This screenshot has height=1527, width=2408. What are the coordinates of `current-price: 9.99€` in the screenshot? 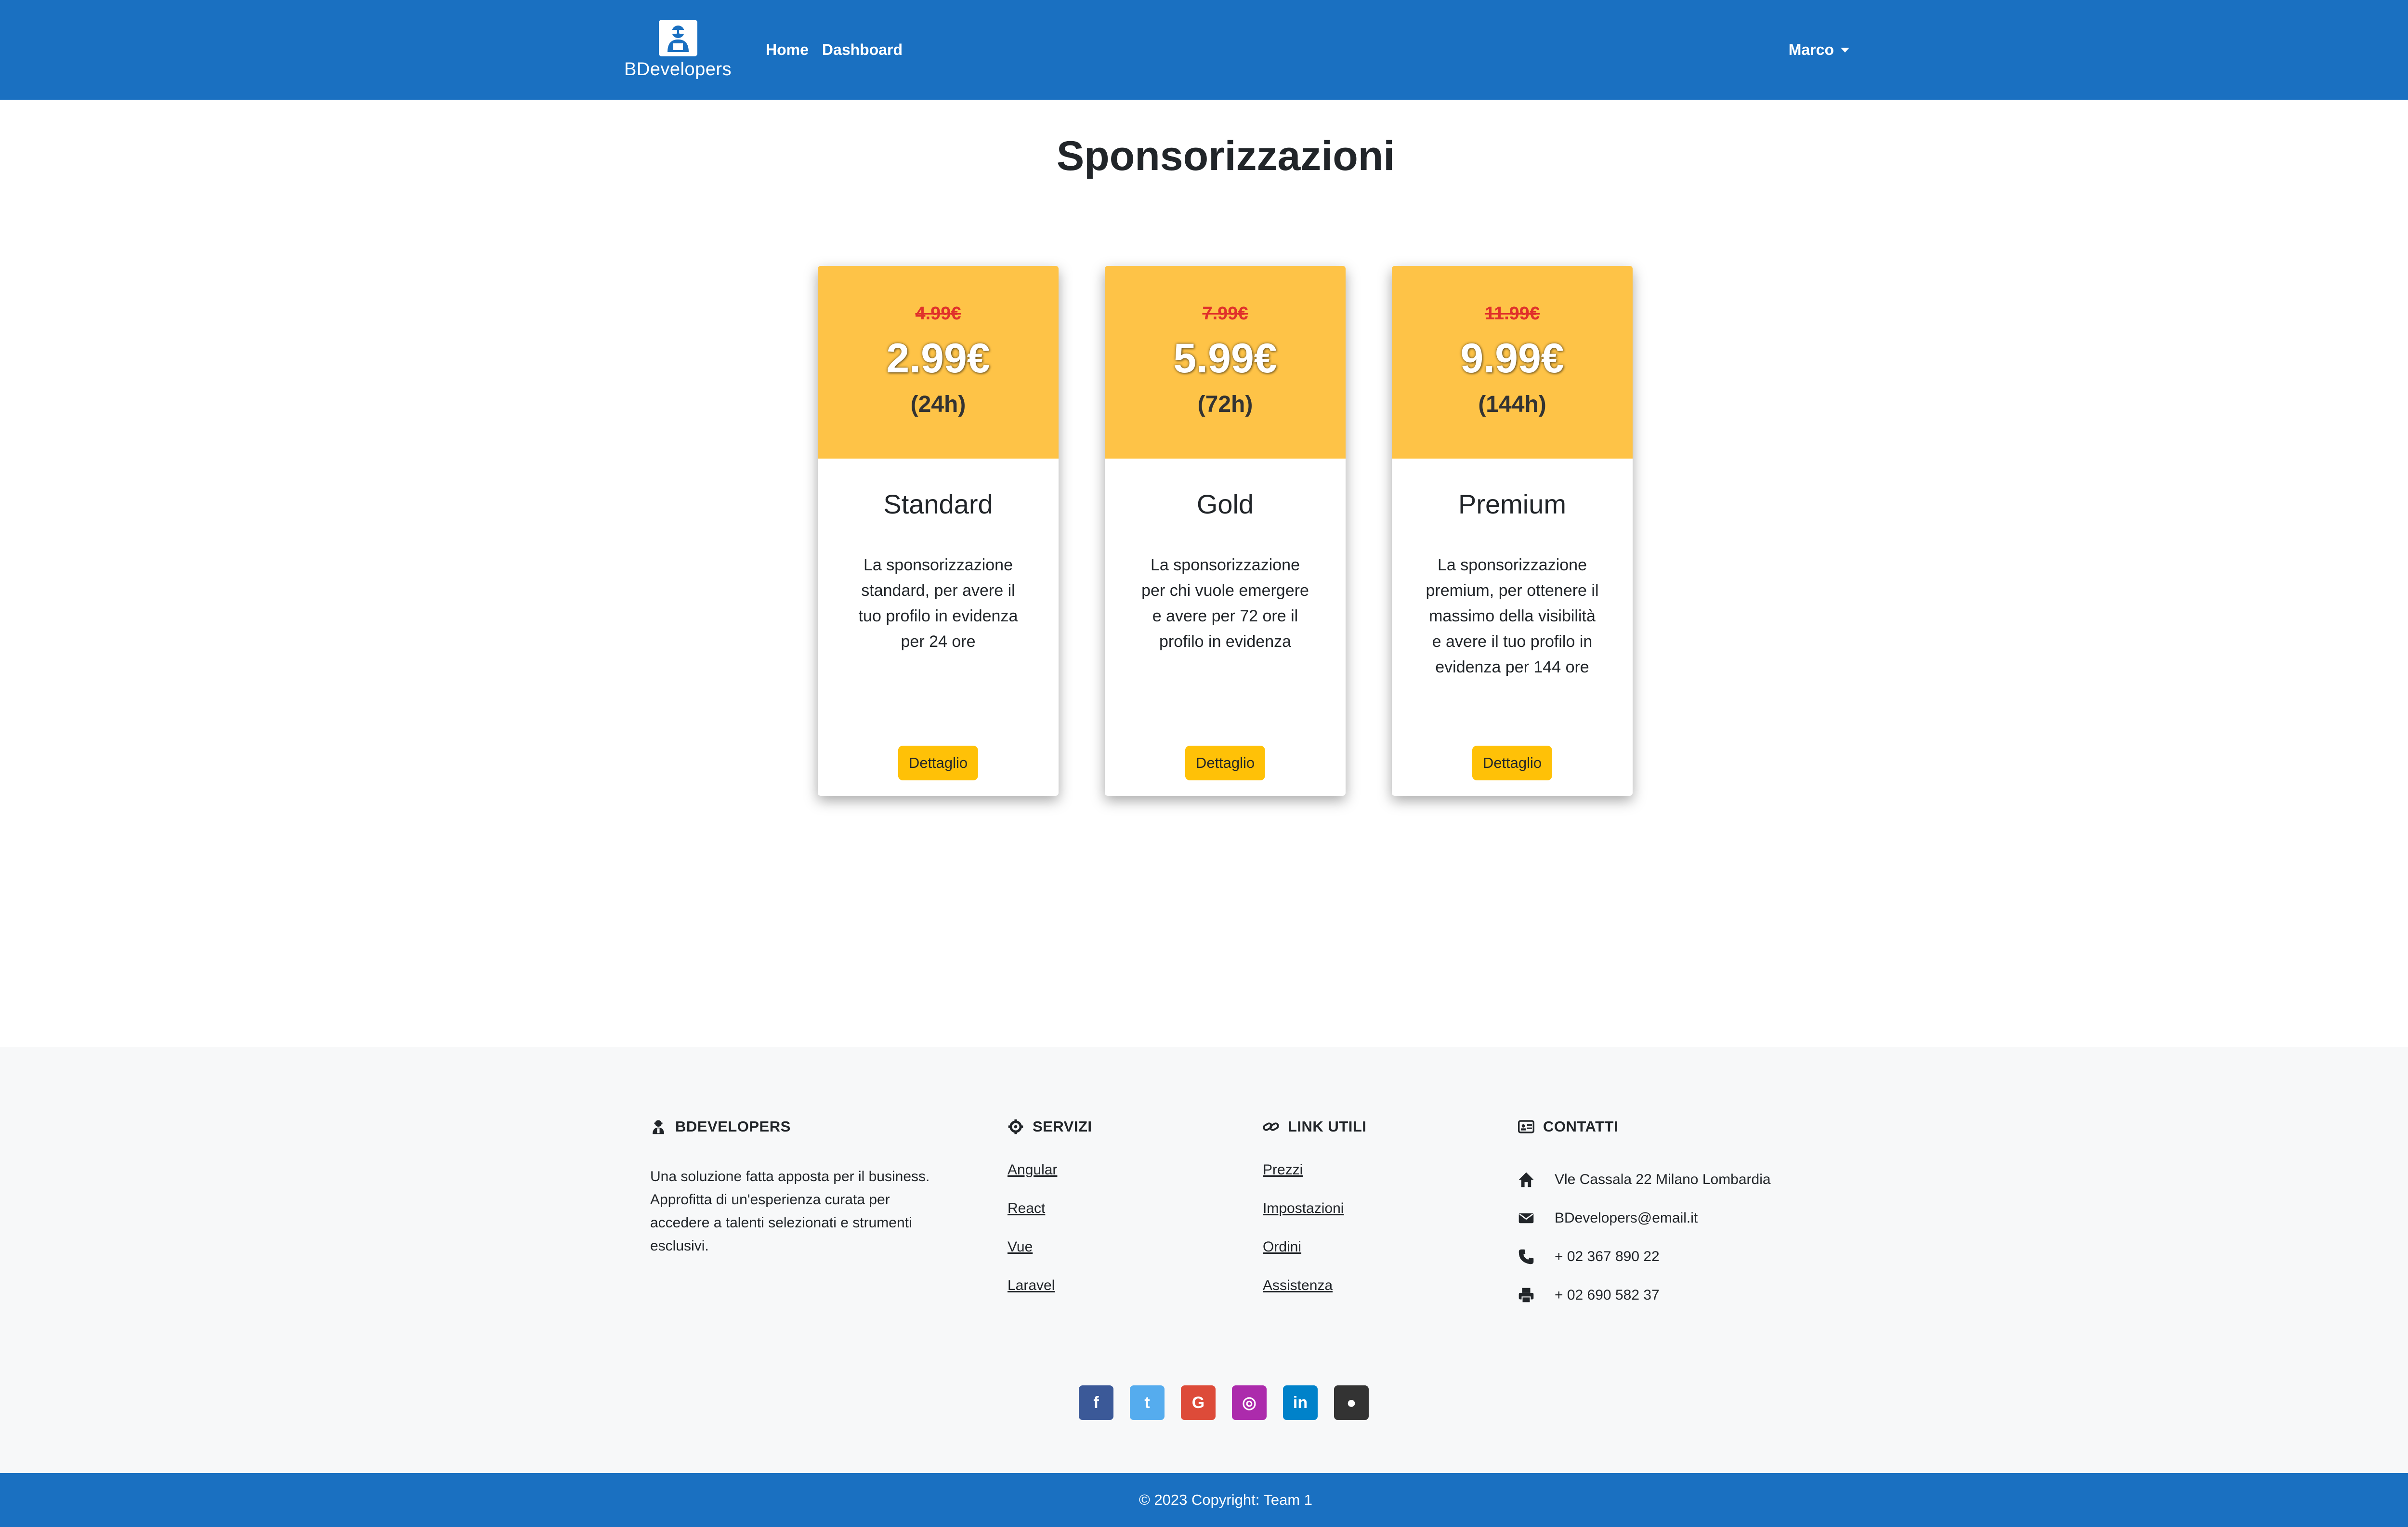 It's located at (1512, 358).